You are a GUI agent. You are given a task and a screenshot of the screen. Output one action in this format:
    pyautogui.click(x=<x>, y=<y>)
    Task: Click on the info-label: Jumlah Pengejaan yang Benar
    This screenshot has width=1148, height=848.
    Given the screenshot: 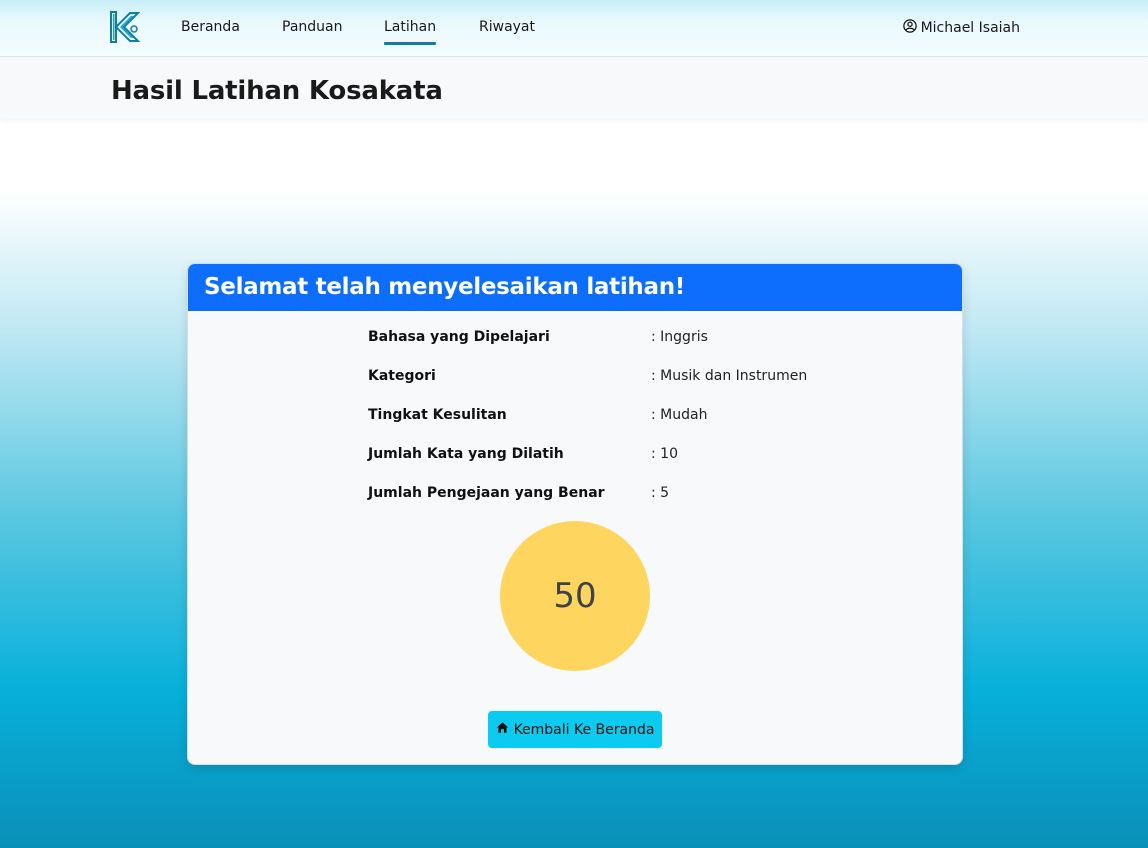 What is the action you would take?
    pyautogui.click(x=486, y=493)
    